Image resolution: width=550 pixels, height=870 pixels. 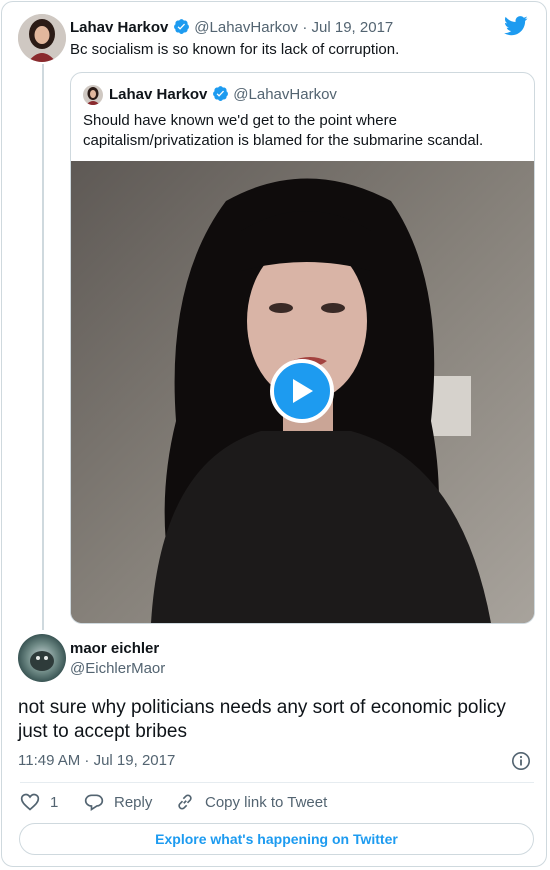 I want to click on avatar, so click(x=42, y=38).